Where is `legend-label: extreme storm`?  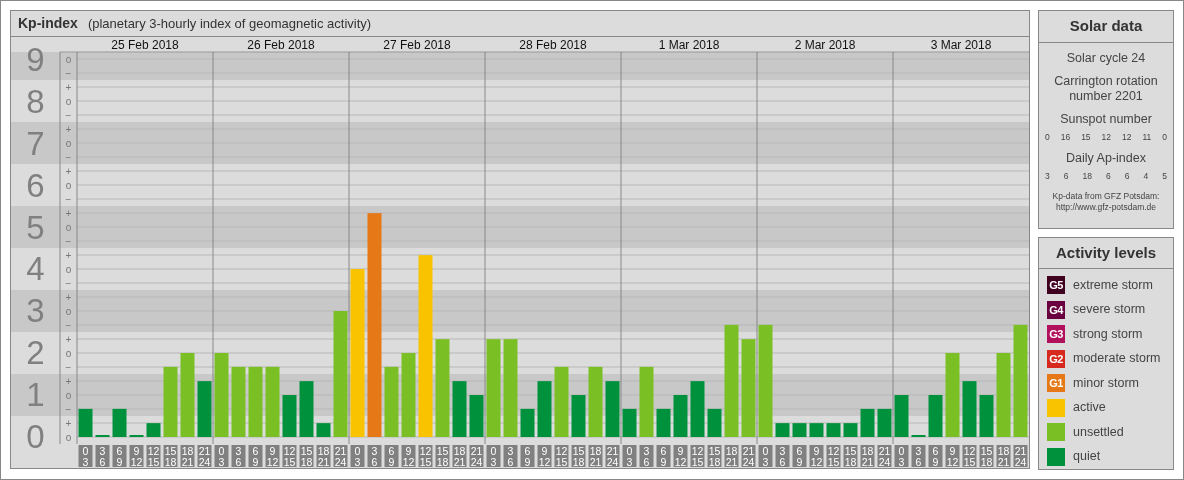
legend-label: extreme storm is located at coordinates (1113, 285).